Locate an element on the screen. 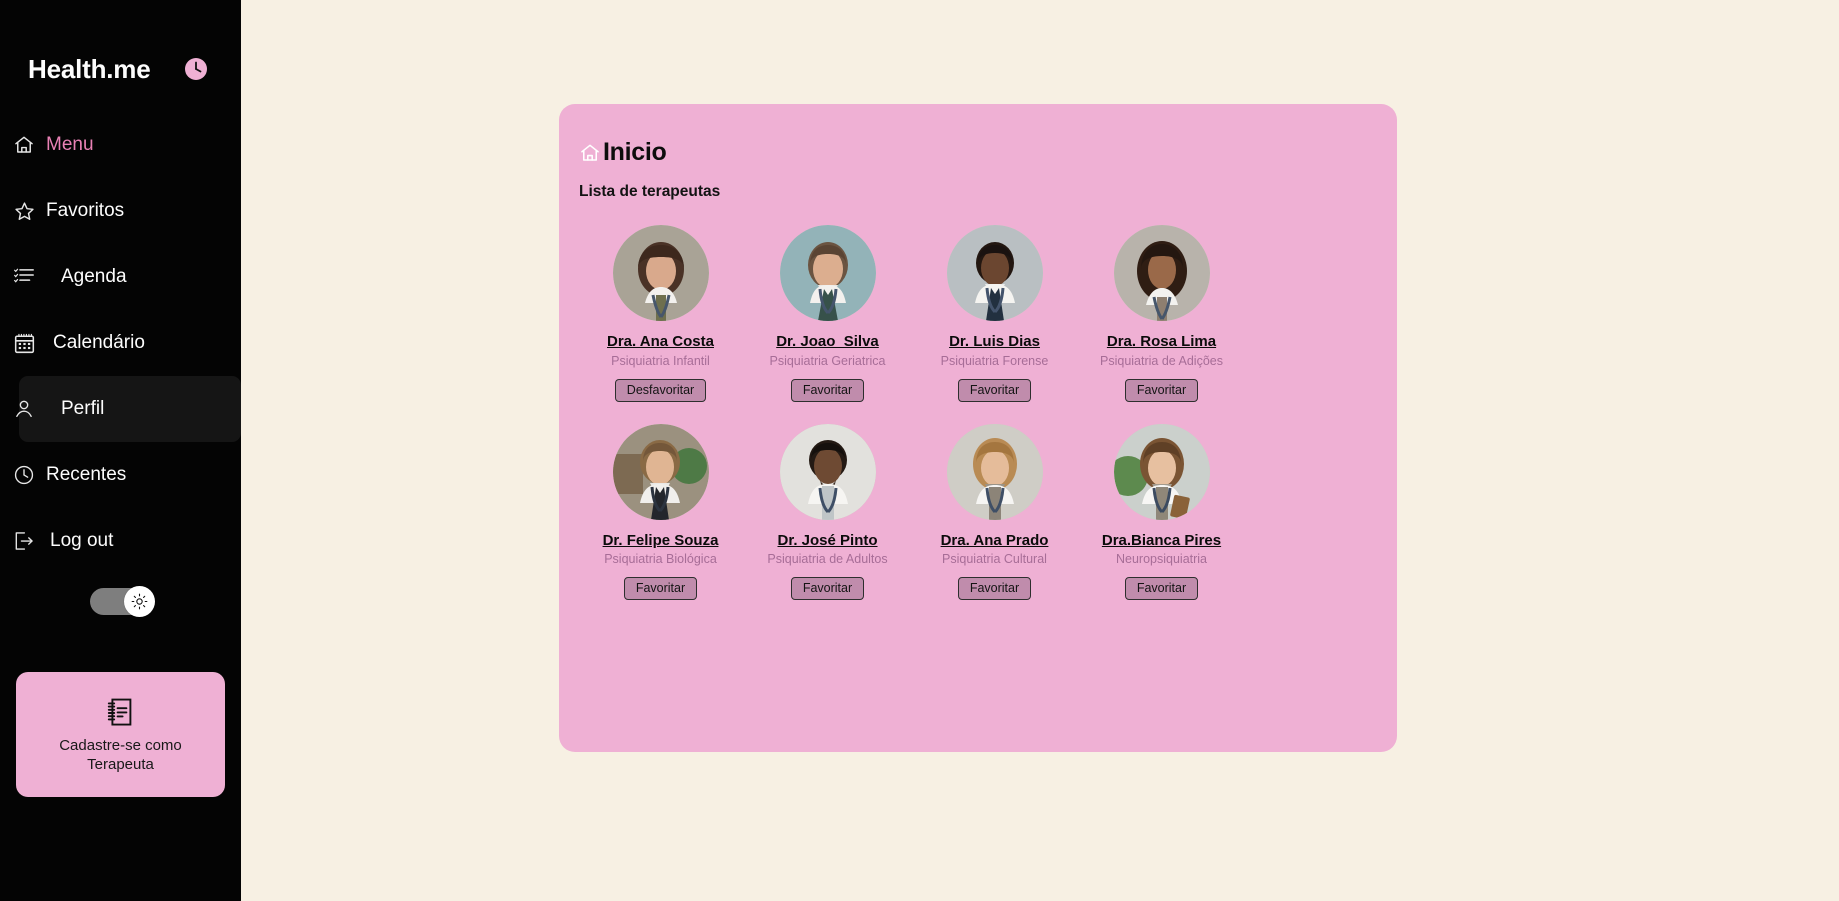  sidebar-item-menu: Menu is located at coordinates (120, 145).